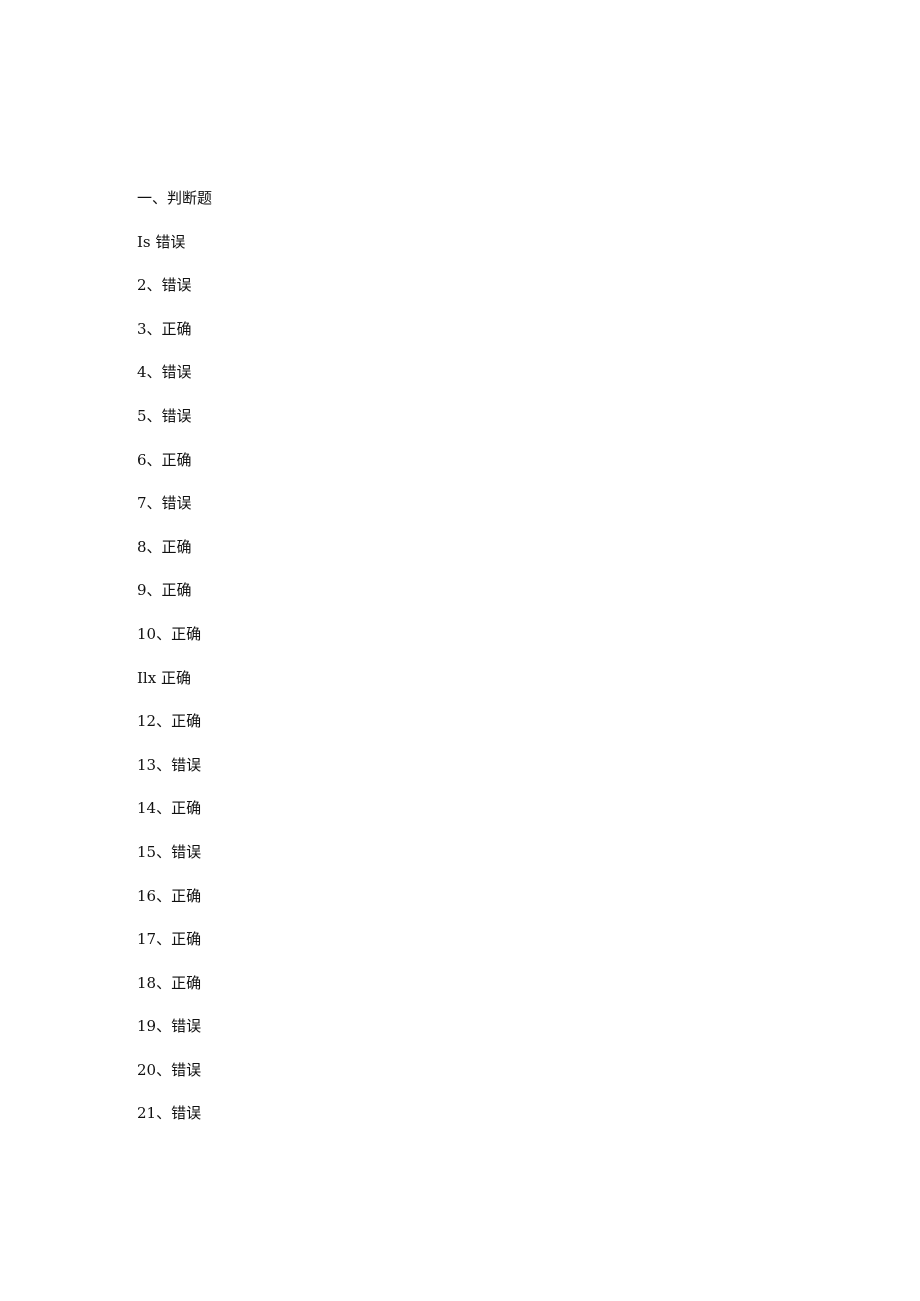 This screenshot has height=1301, width=920. I want to click on answer-item: 15、错误, so click(169, 851).